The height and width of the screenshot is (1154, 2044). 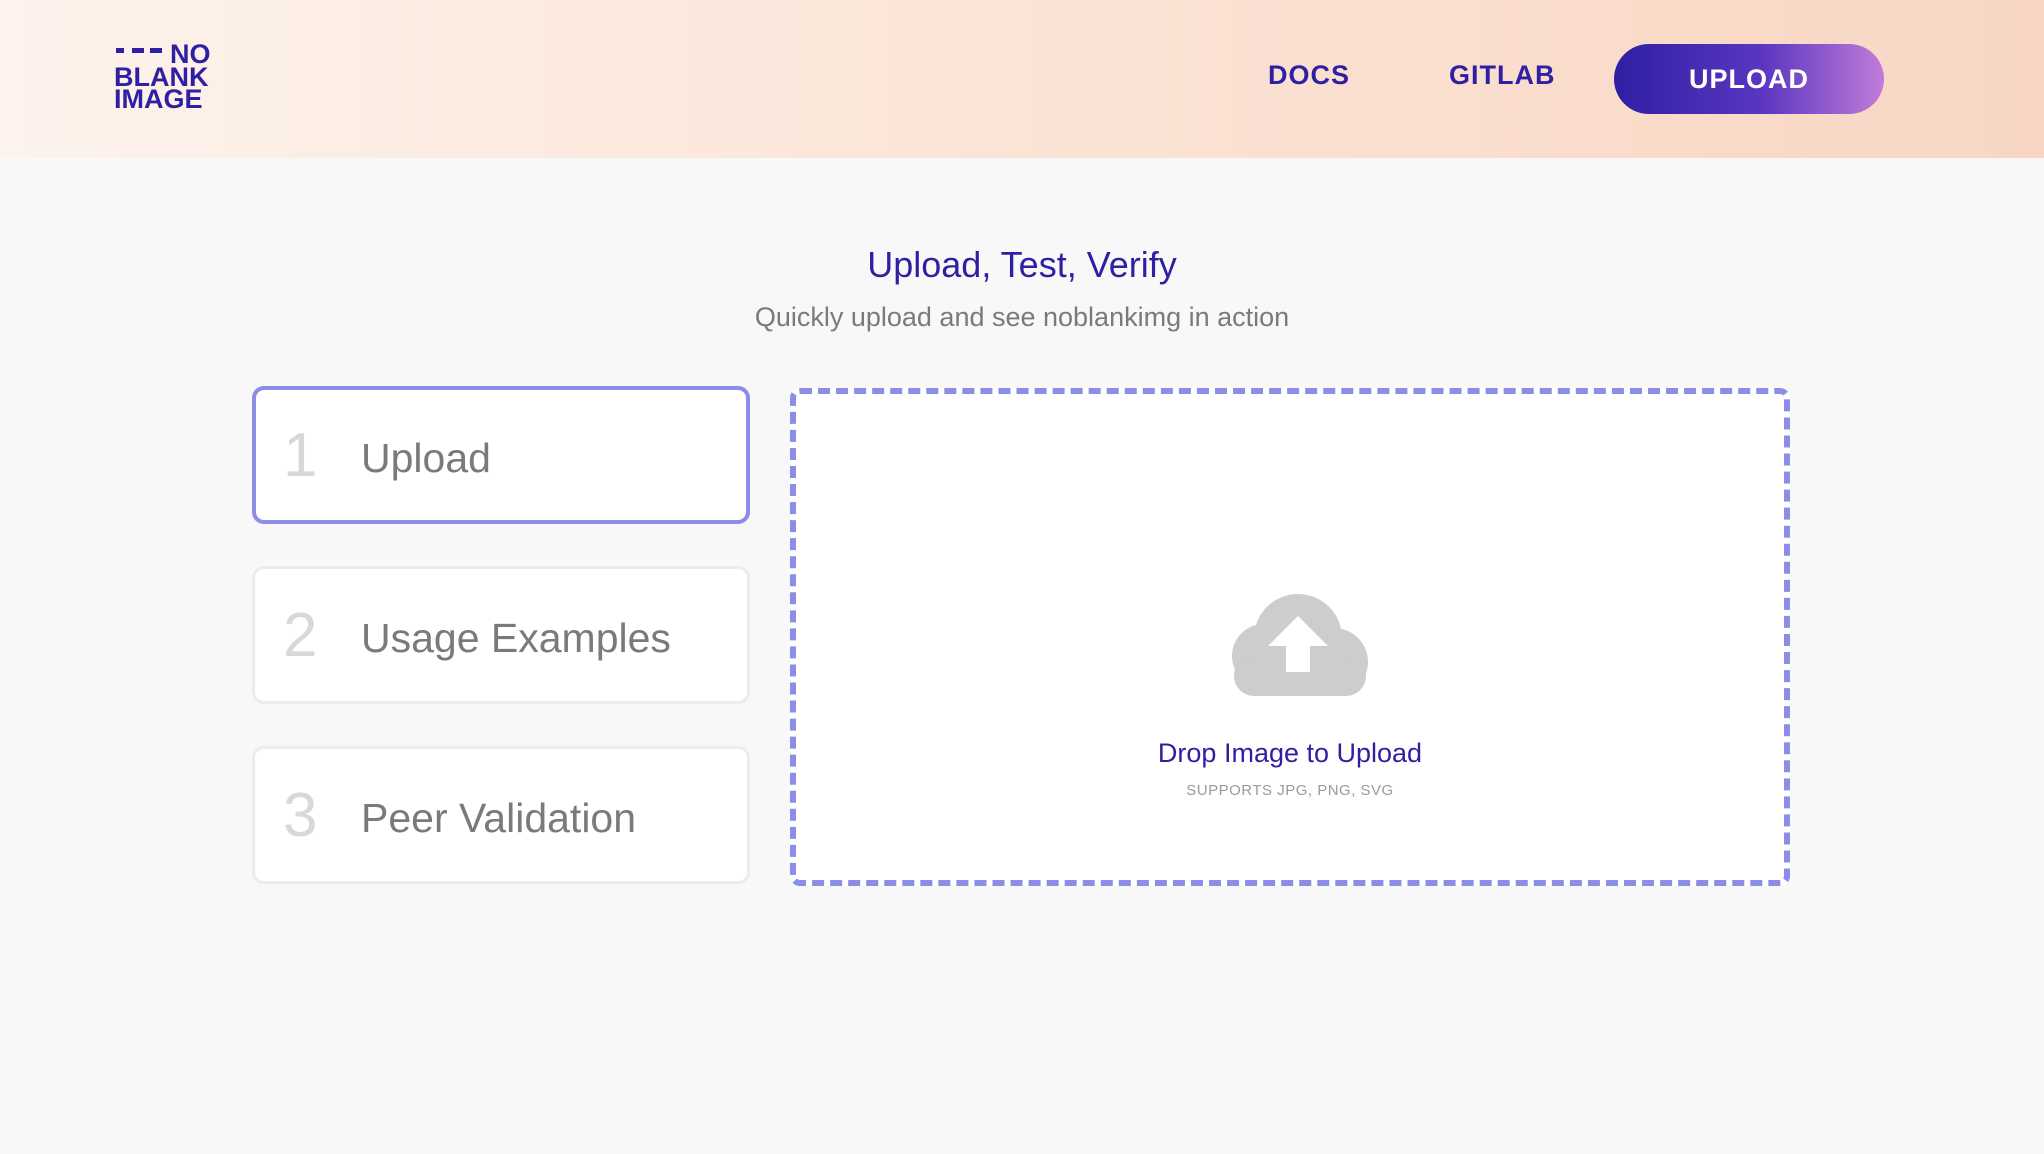 What do you see at coordinates (516, 638) in the screenshot?
I see `step-label: Usage Examples` at bounding box center [516, 638].